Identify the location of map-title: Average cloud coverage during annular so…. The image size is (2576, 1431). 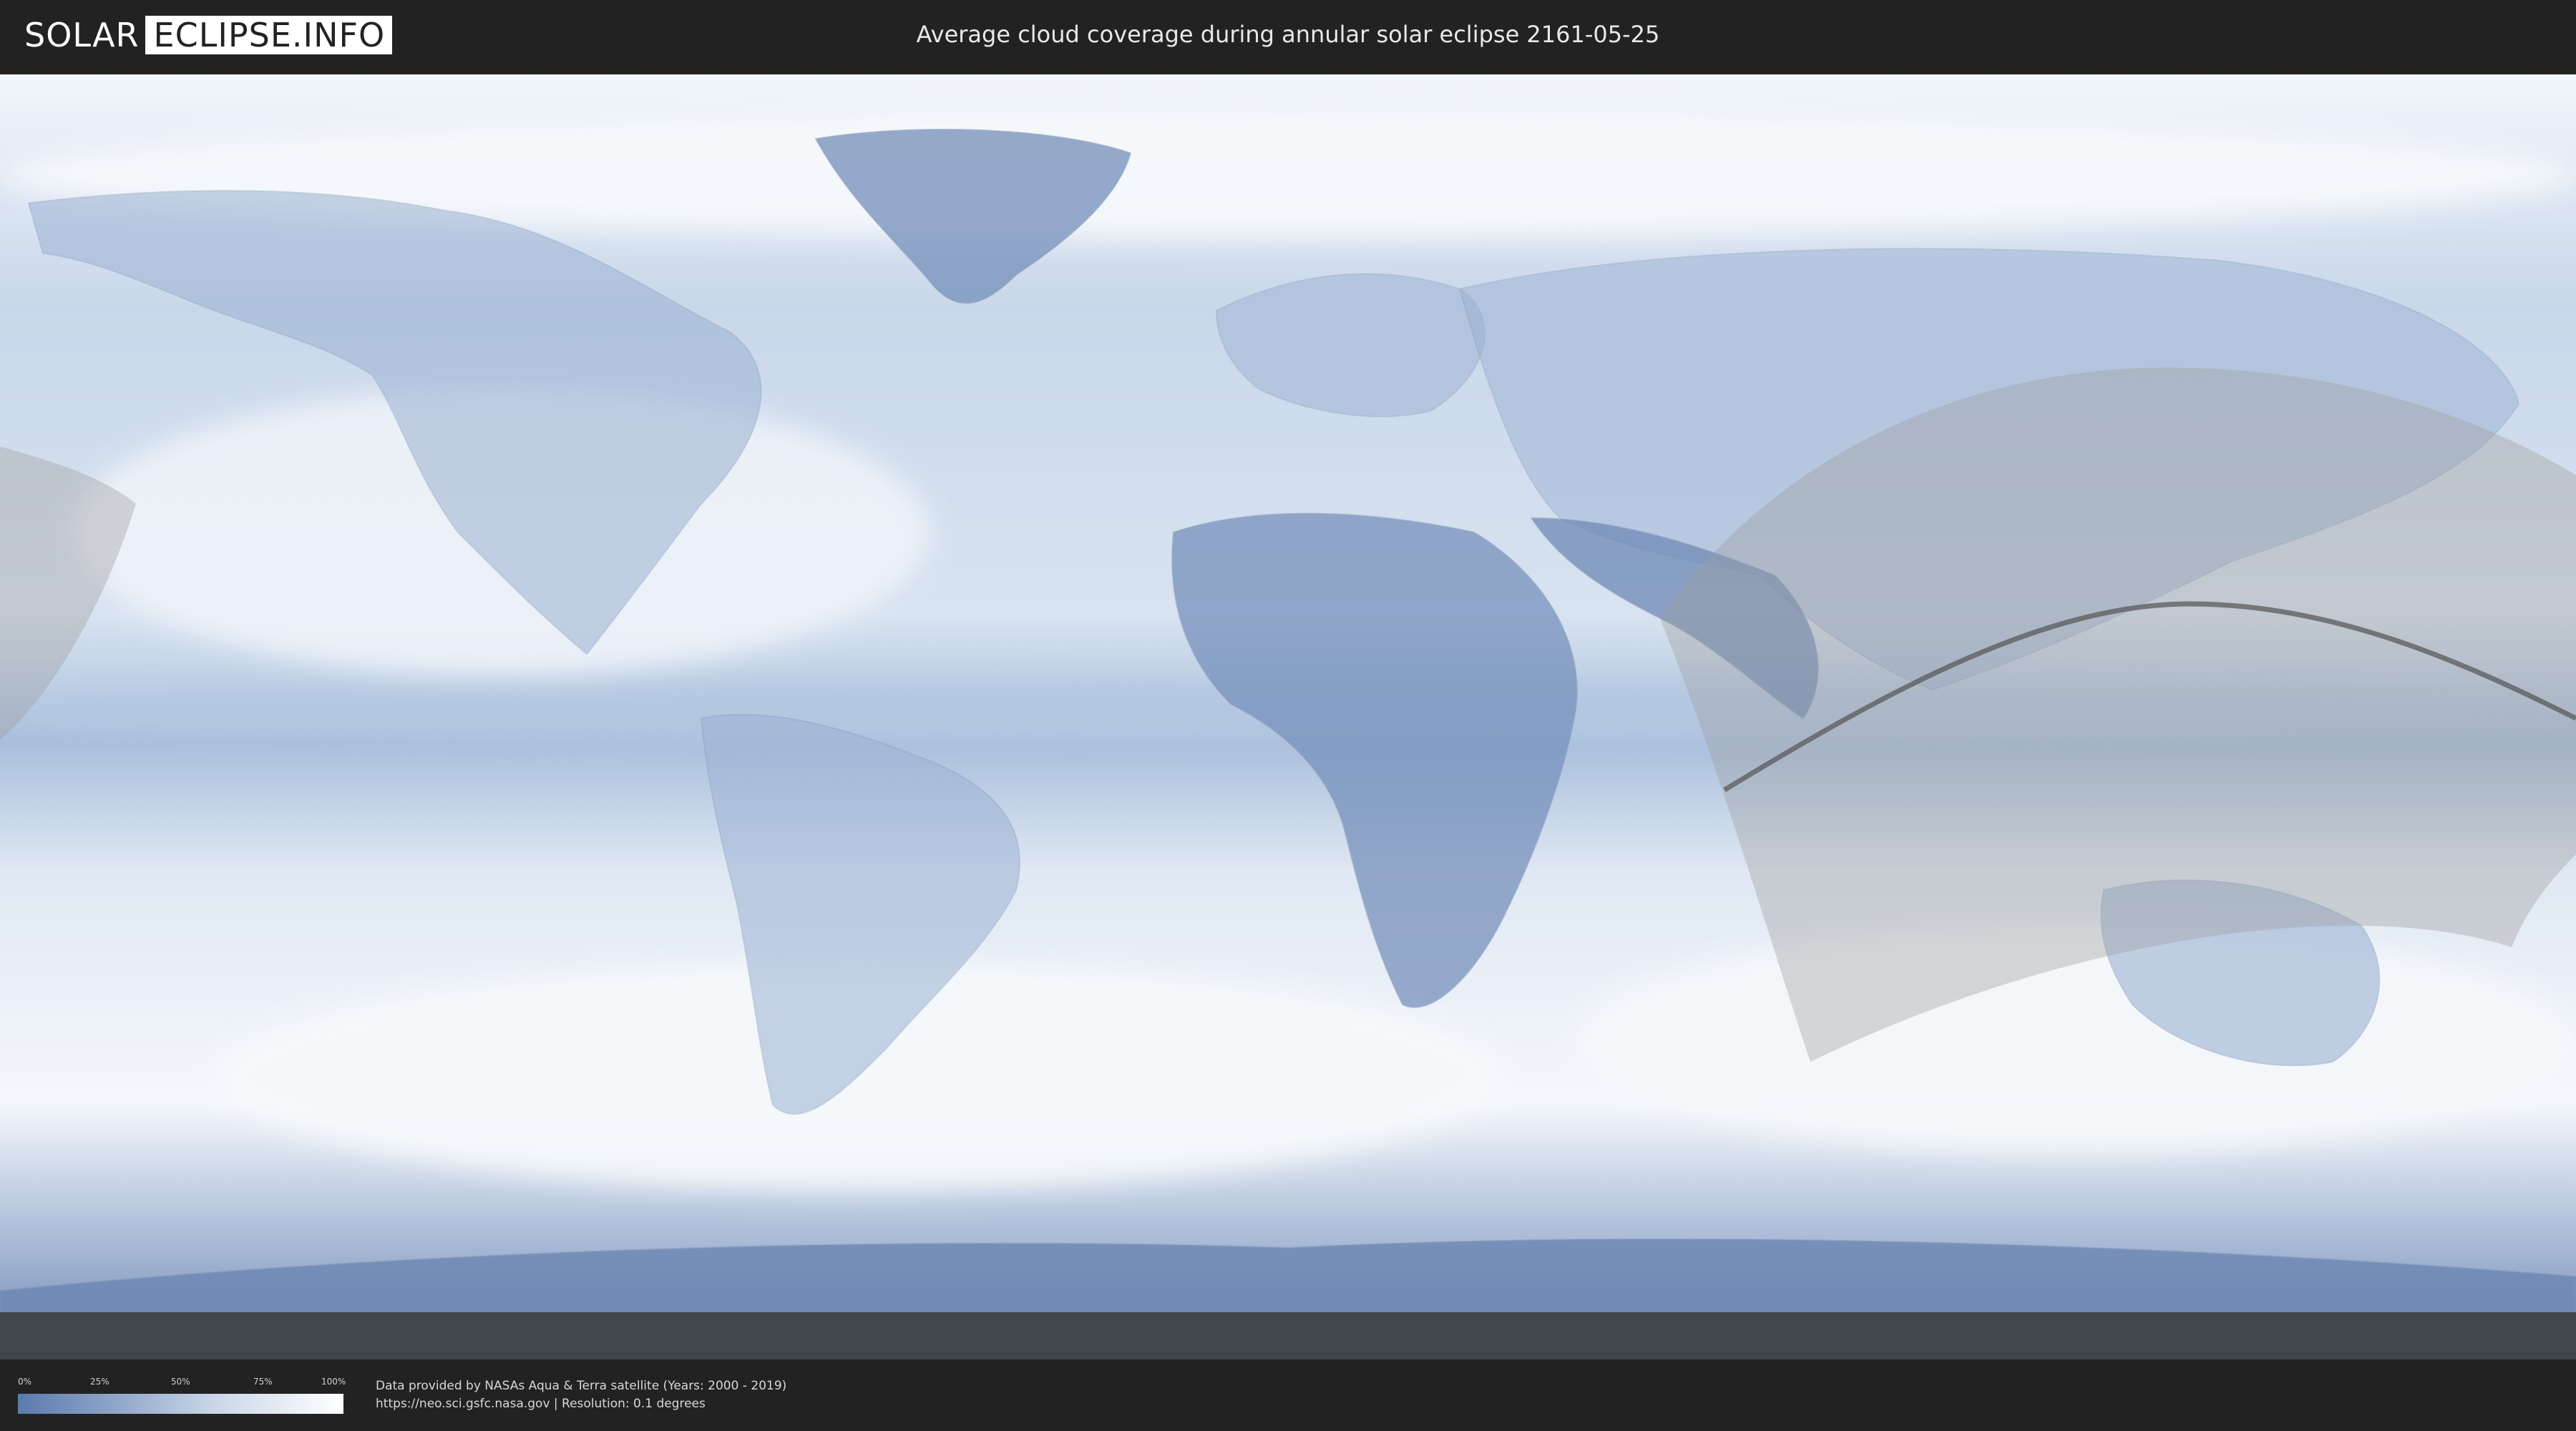
(1288, 34).